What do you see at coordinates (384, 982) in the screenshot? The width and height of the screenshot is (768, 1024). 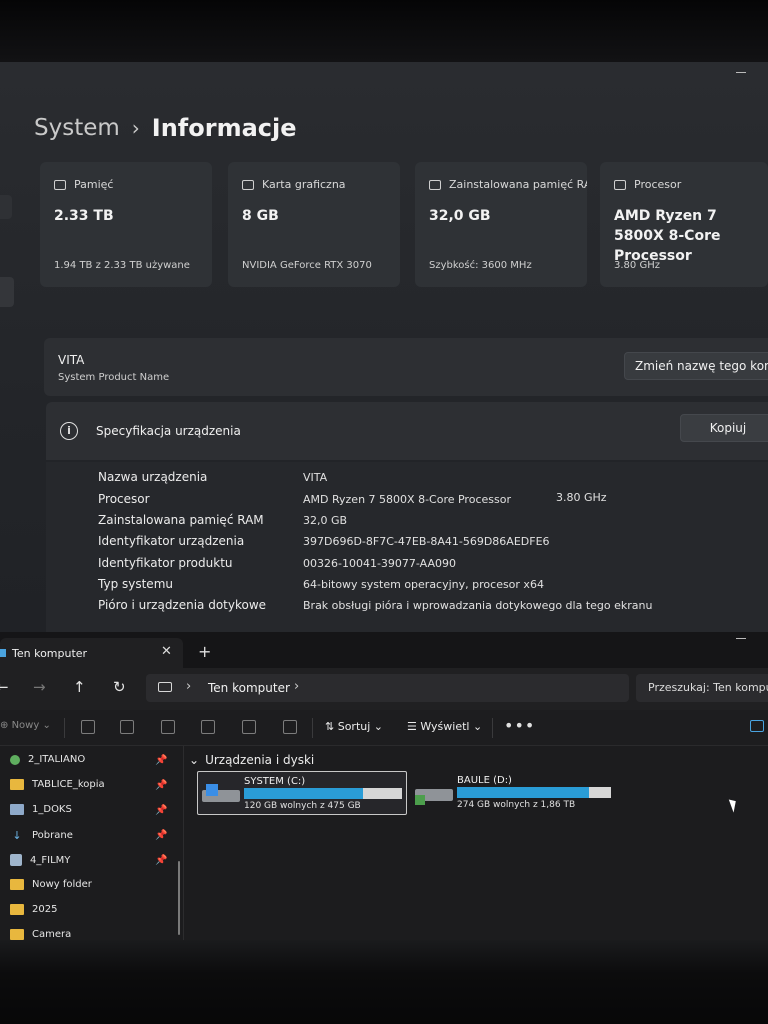 I see `monitor-bezel-bottom` at bounding box center [384, 982].